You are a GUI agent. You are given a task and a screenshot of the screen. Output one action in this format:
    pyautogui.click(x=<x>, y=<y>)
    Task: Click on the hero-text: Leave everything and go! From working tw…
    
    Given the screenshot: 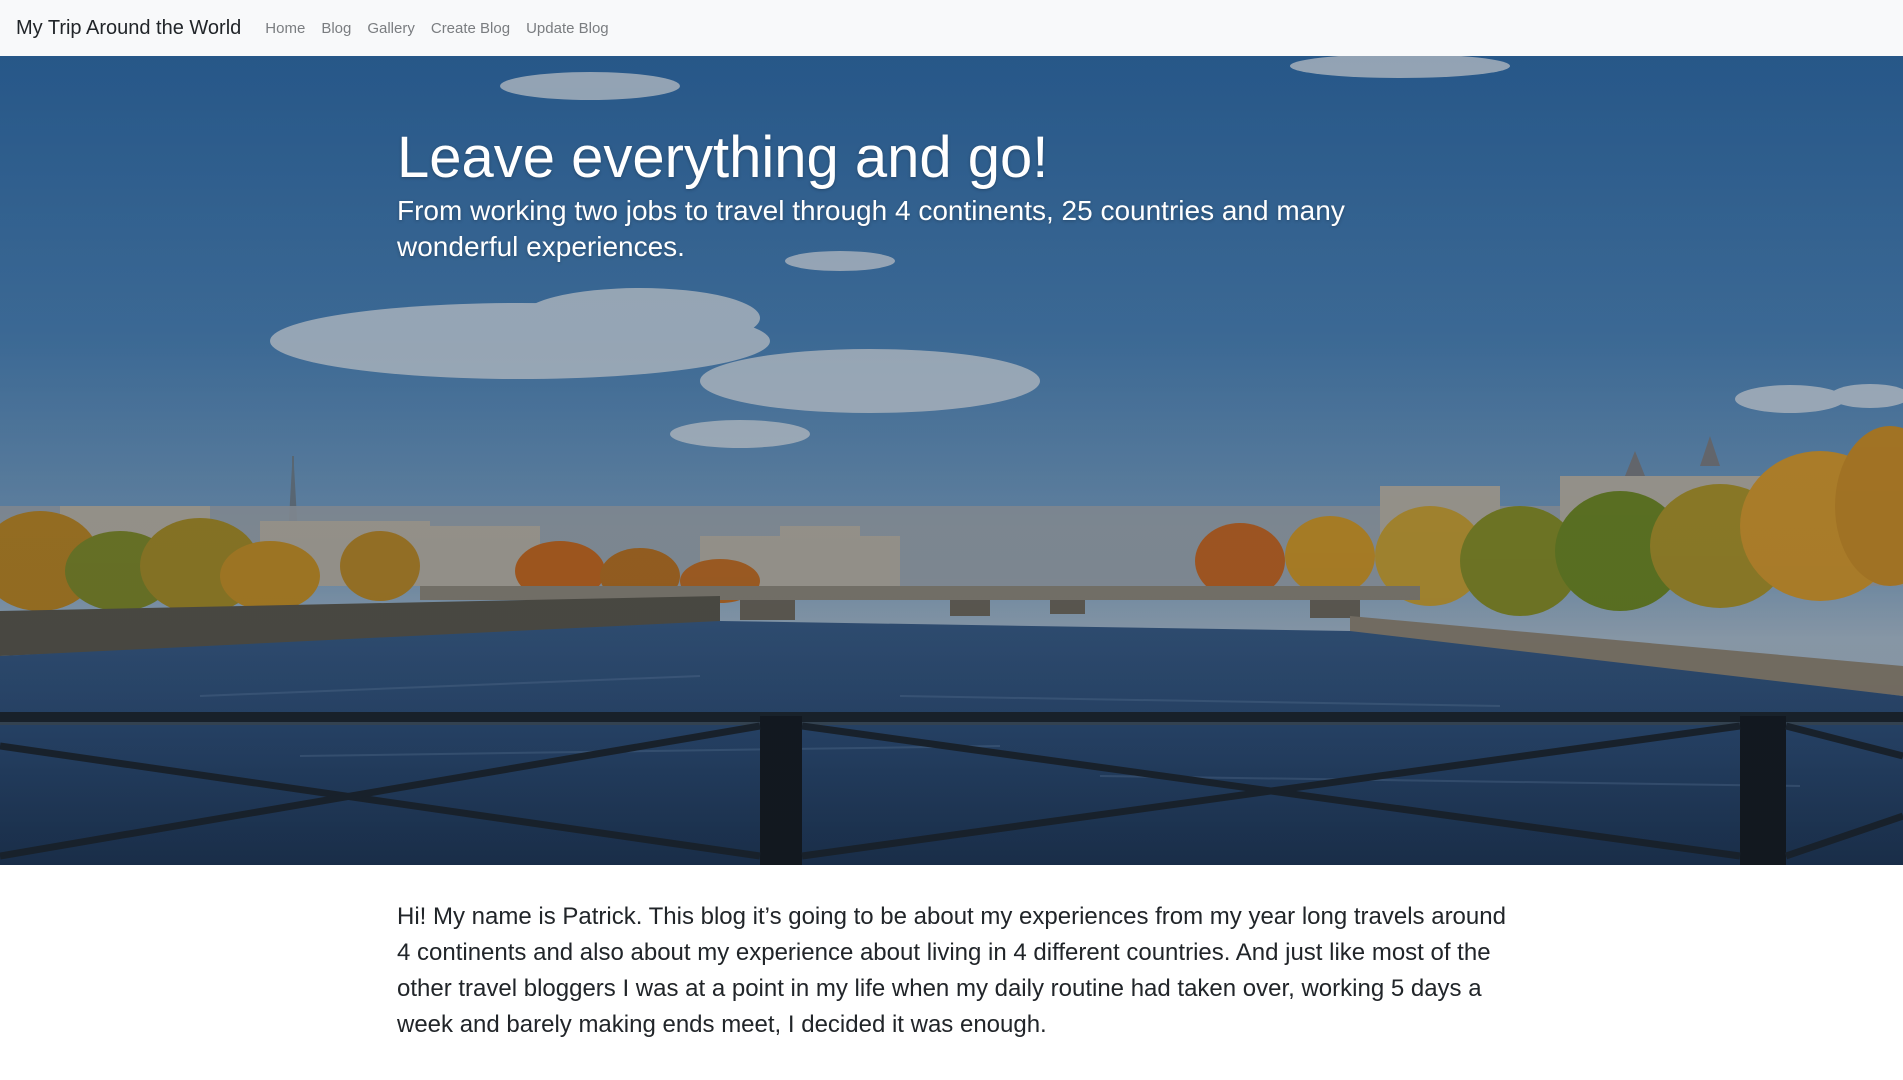 What is the action you would take?
    pyautogui.click(x=947, y=195)
    